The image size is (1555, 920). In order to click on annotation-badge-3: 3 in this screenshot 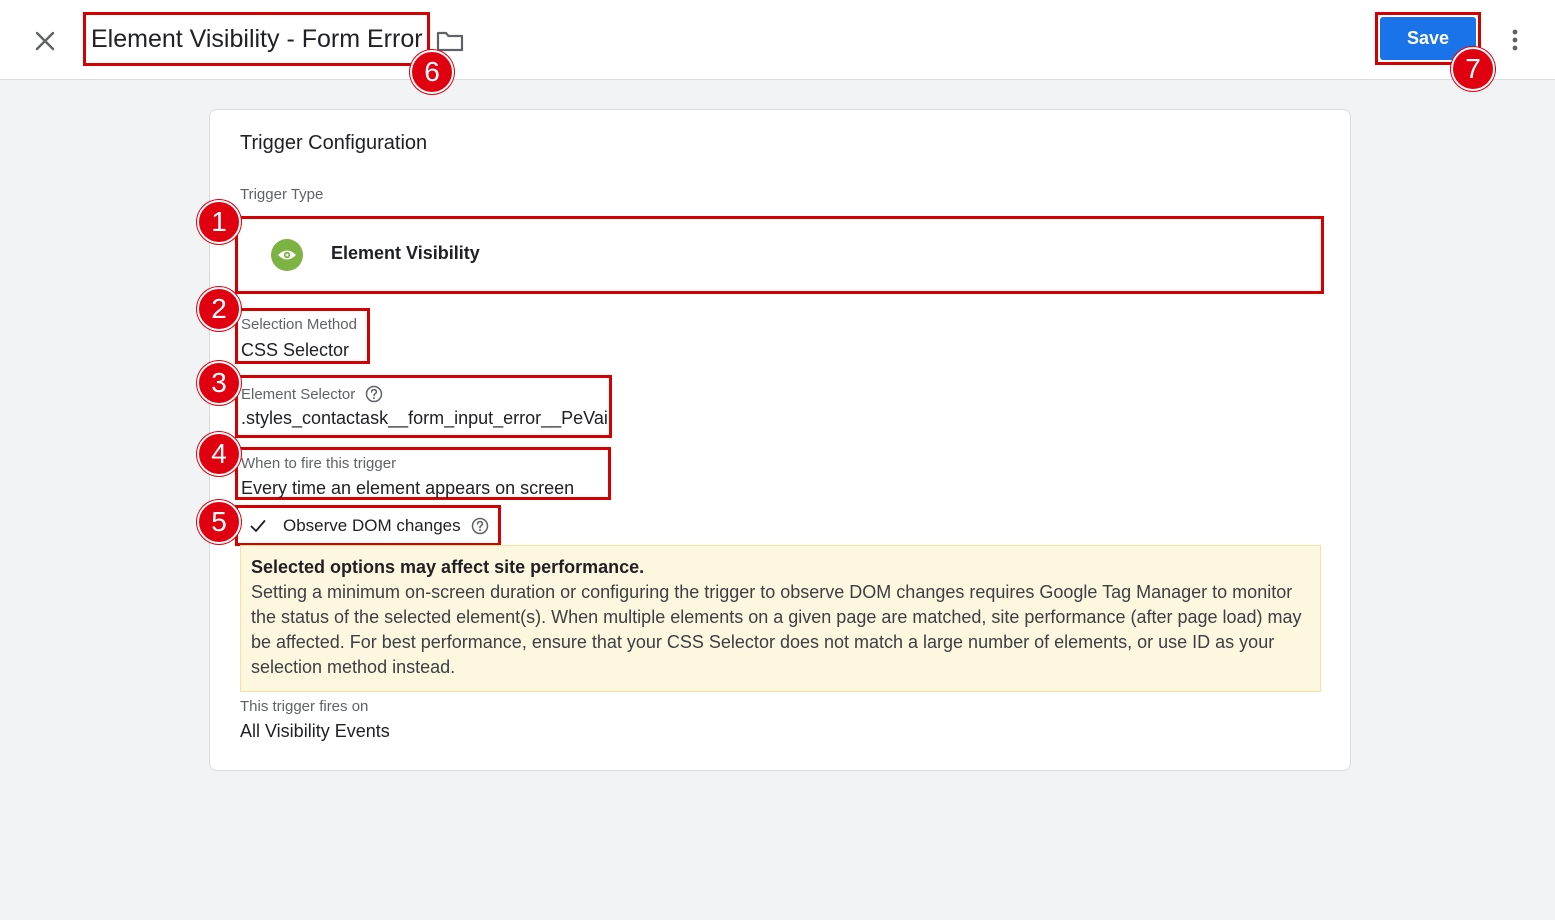, I will do `click(219, 383)`.